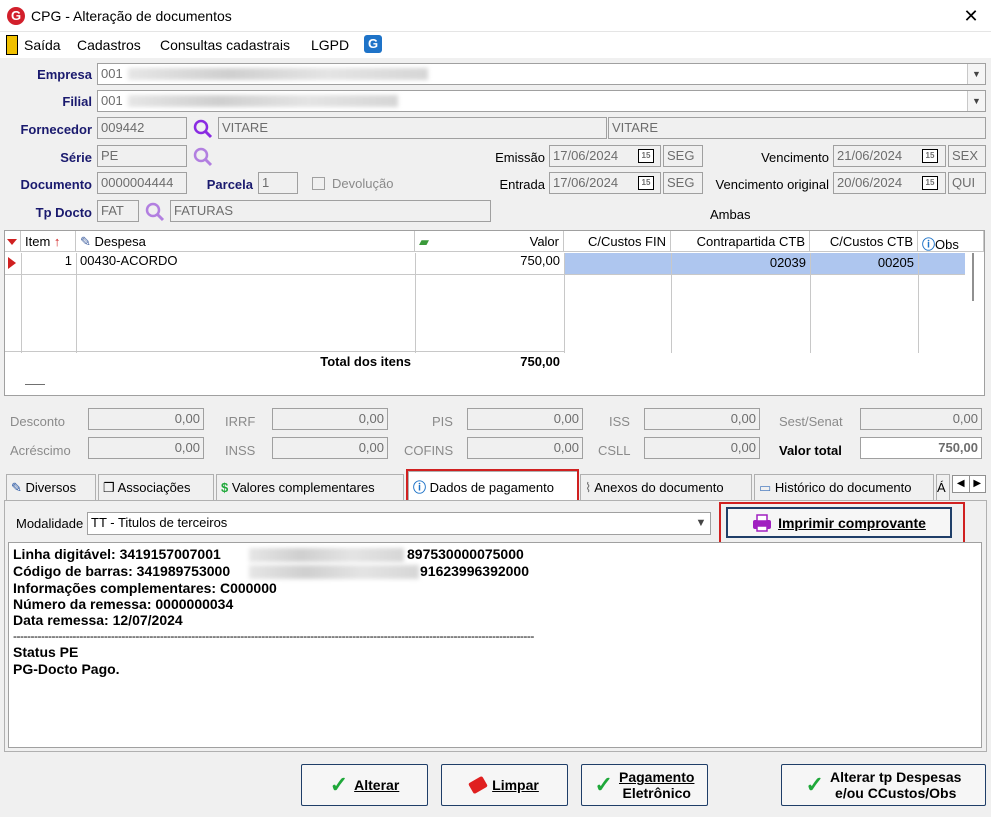  Describe the element at coordinates (50, 523) in the screenshot. I see `modalidade-label: Modalidade` at that location.